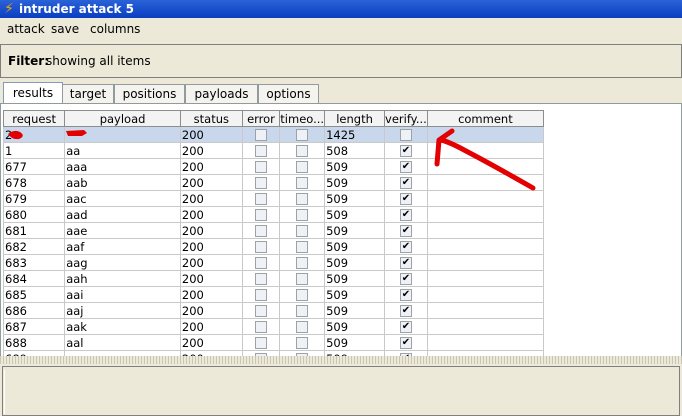 This screenshot has width=682, height=416. I want to click on cell-request: 679, so click(34, 198).